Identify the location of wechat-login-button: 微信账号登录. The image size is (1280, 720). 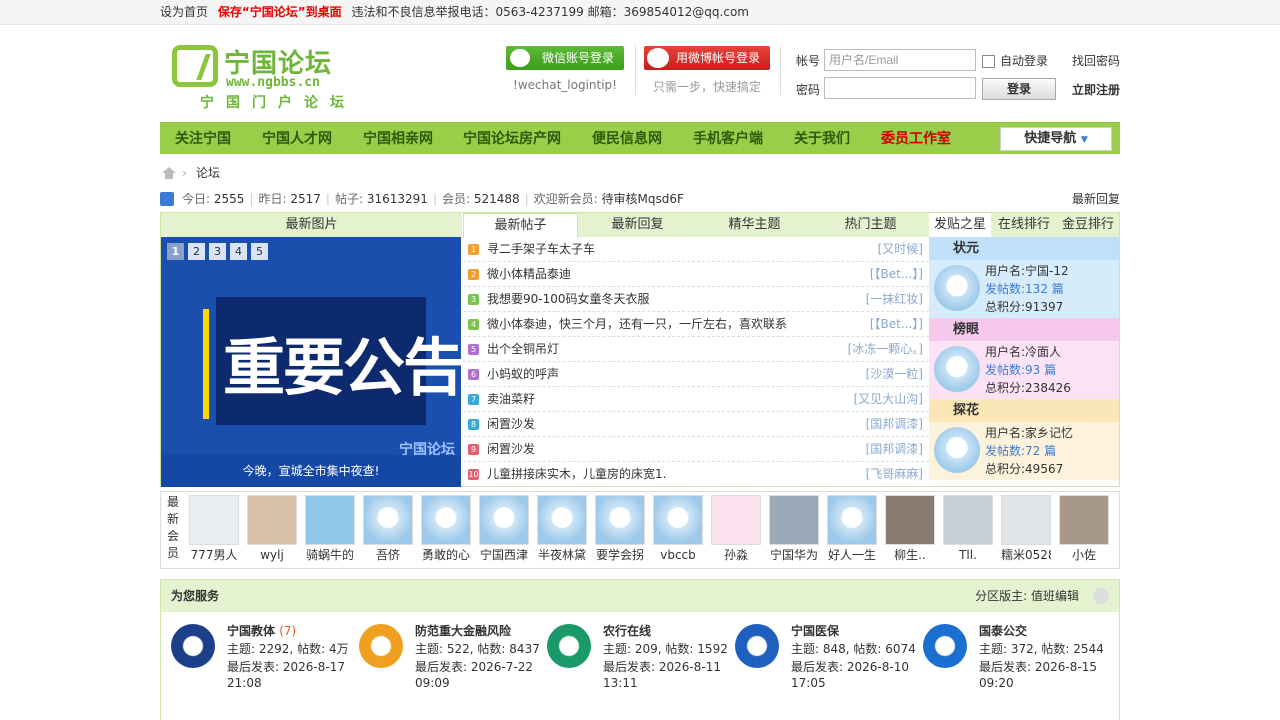
(565, 58).